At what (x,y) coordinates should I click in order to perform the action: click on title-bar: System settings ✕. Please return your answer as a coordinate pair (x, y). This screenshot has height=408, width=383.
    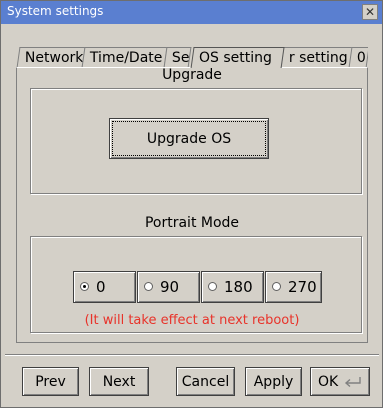
    Looking at the image, I should click on (191, 12).